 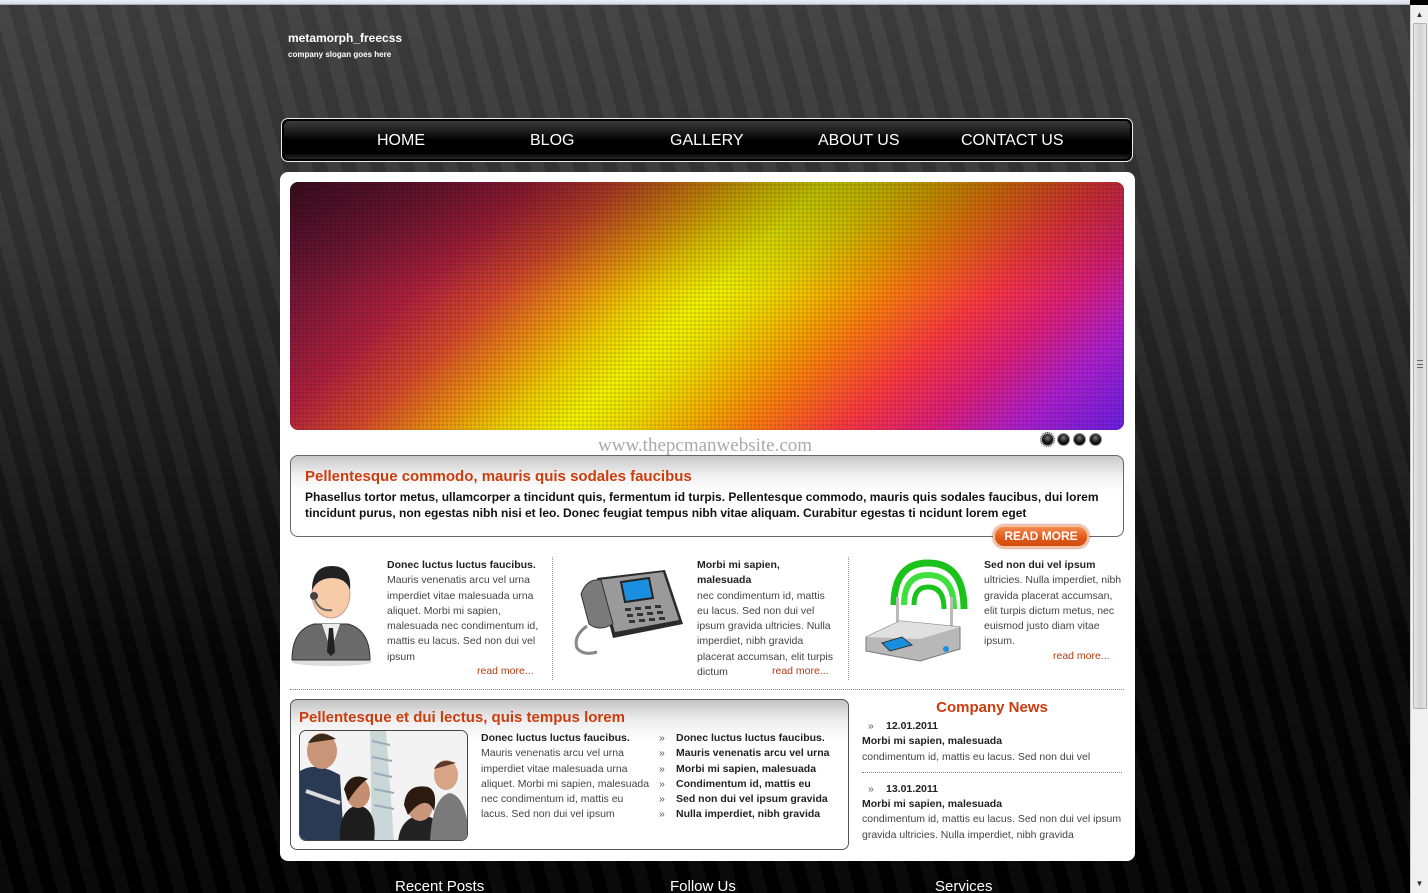 I want to click on main-navigation: HOME BLOG GALLERY ABOUT US CONTACT US, so click(x=707, y=140).